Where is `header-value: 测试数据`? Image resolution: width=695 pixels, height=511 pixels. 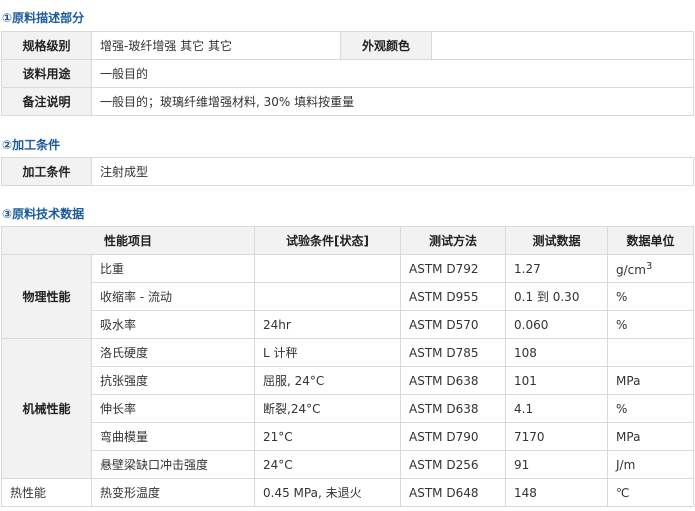
header-value: 测试数据 is located at coordinates (557, 240).